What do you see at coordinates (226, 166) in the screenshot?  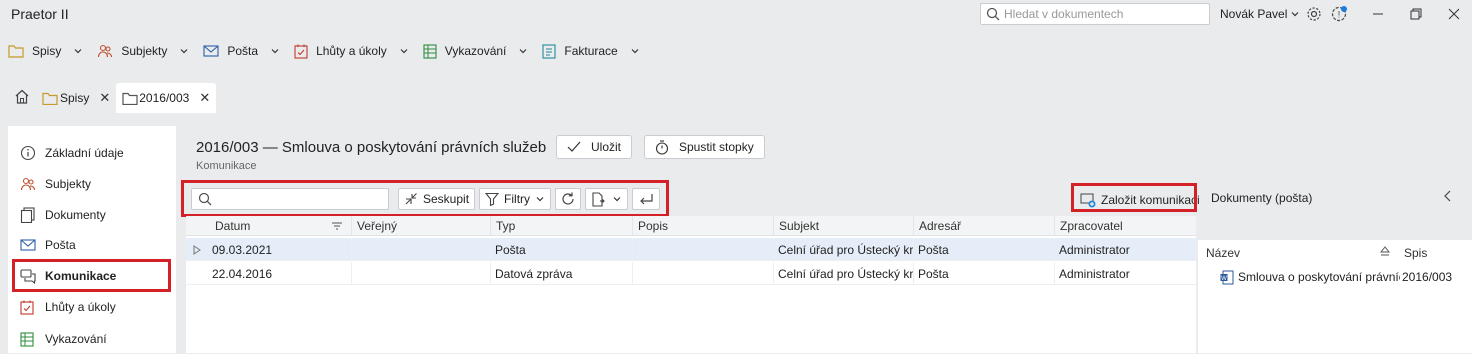 I see `page-subtitle: Komunikace` at bounding box center [226, 166].